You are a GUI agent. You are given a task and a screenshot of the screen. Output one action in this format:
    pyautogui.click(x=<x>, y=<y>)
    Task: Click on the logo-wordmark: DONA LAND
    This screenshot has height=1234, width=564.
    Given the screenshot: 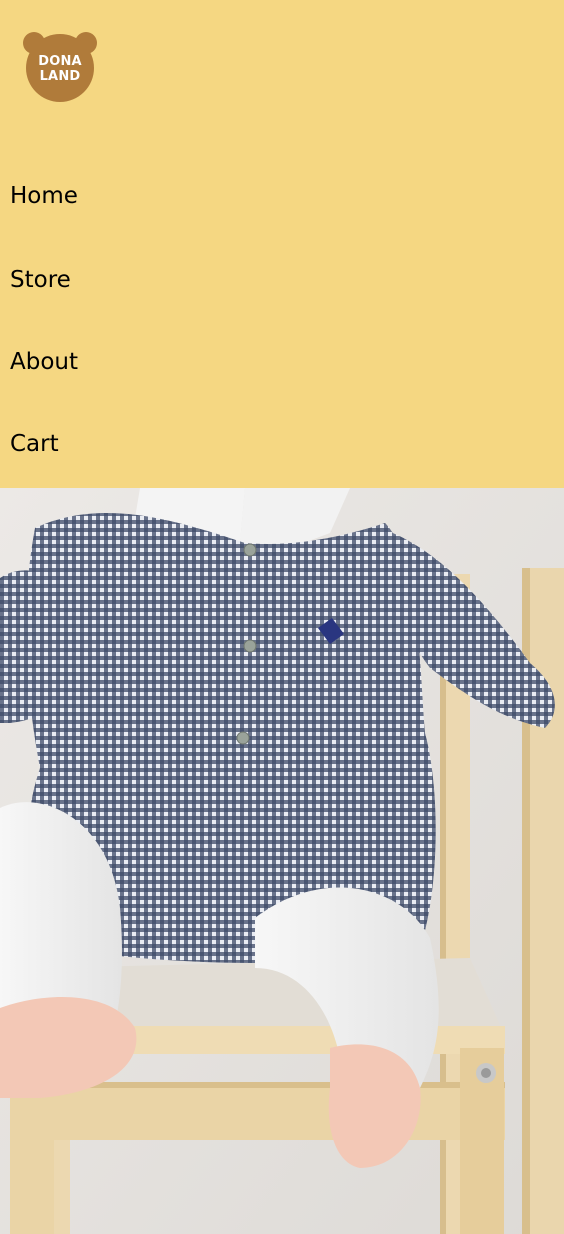 What is the action you would take?
    pyautogui.click(x=60, y=69)
    